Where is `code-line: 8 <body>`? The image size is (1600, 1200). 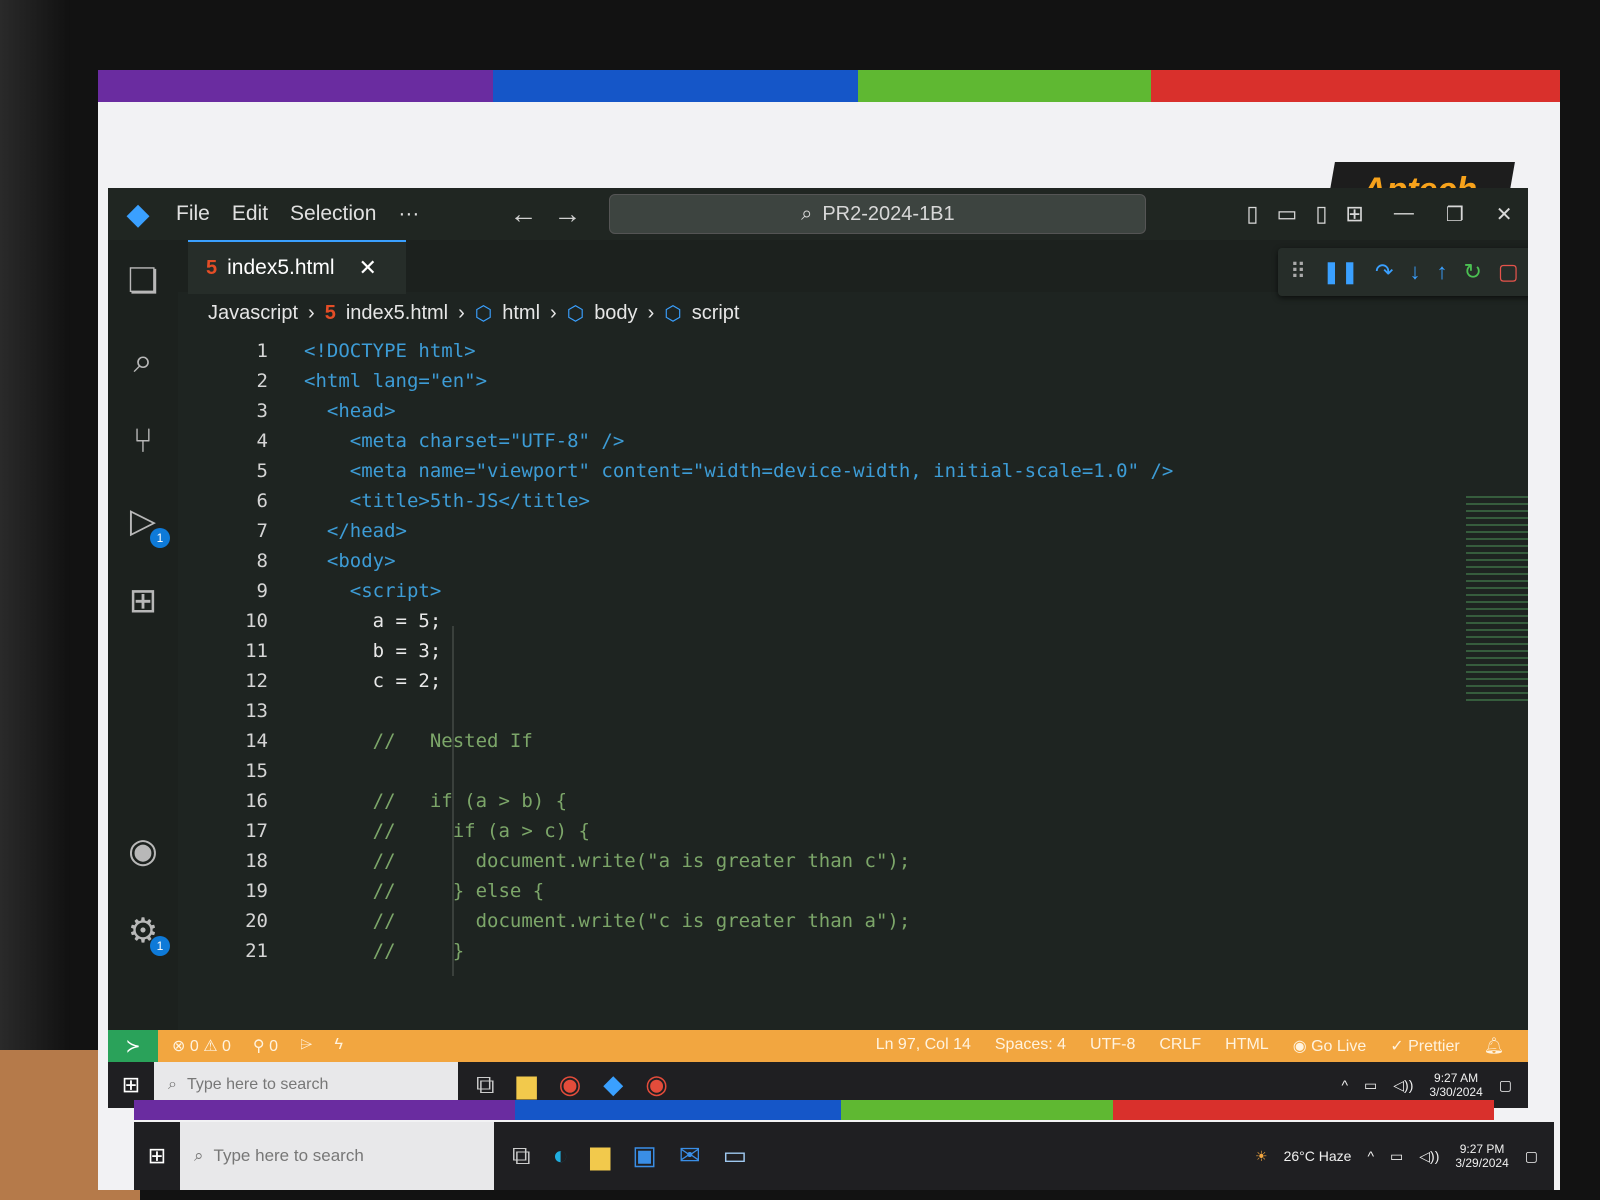
code-line: 8 <body> is located at coordinates (287, 561).